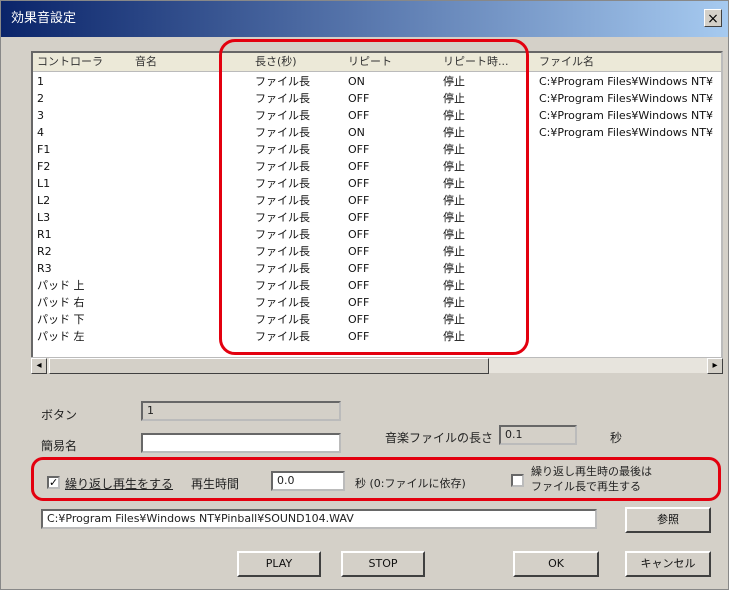  What do you see at coordinates (566, 62) in the screenshot?
I see `column-header-filename: ファイル名` at bounding box center [566, 62].